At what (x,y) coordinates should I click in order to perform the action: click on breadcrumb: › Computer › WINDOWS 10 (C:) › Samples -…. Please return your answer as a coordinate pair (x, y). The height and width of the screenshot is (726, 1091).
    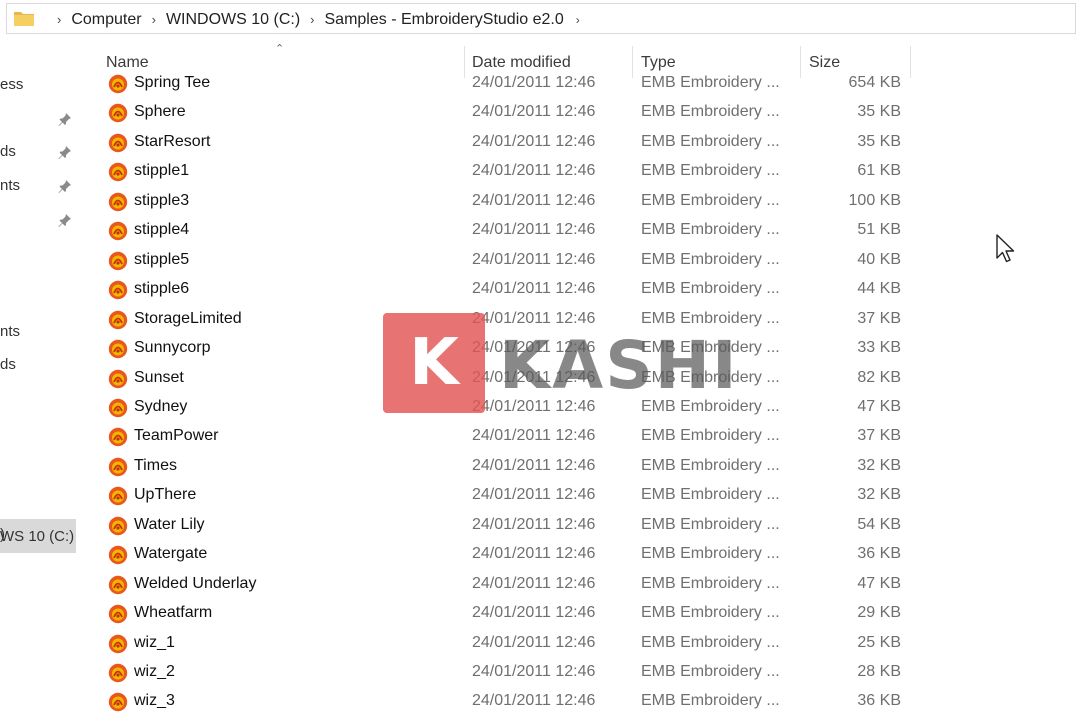
    Looking at the image, I should click on (313, 19).